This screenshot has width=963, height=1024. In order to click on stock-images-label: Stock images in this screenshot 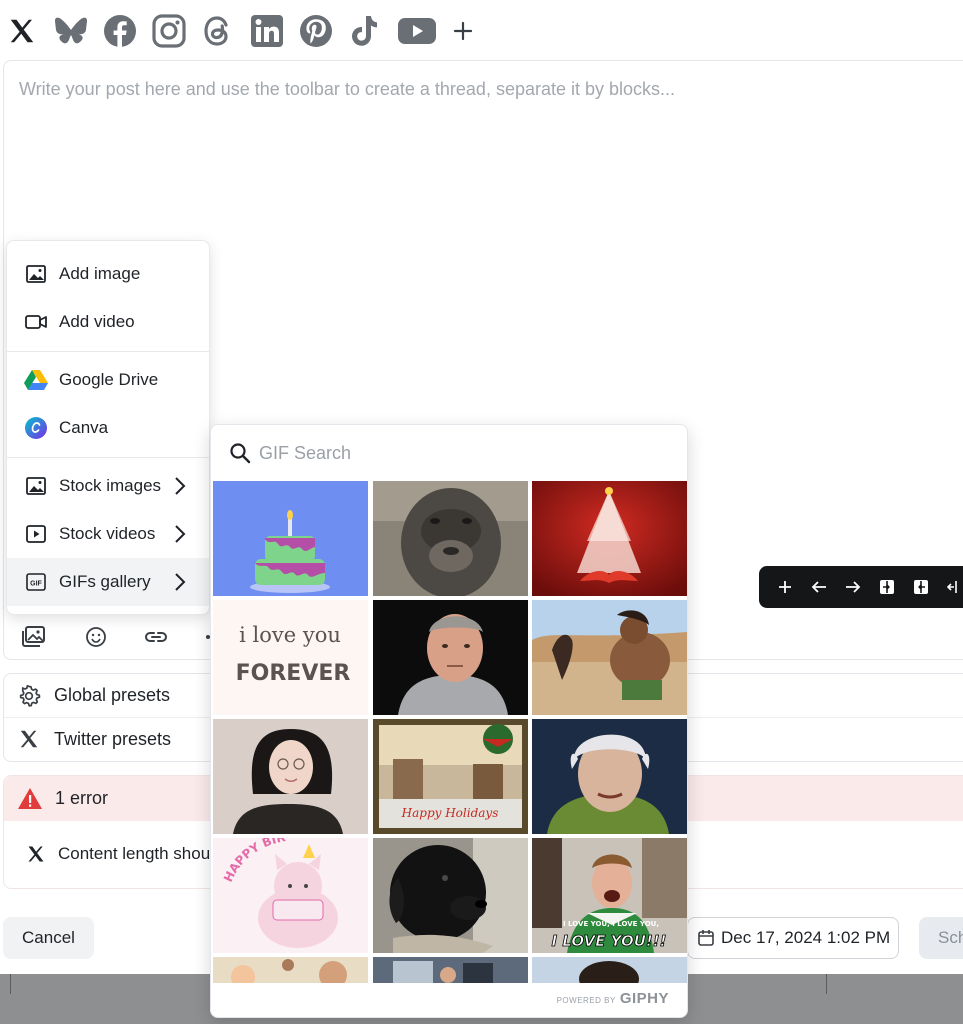, I will do `click(110, 485)`.